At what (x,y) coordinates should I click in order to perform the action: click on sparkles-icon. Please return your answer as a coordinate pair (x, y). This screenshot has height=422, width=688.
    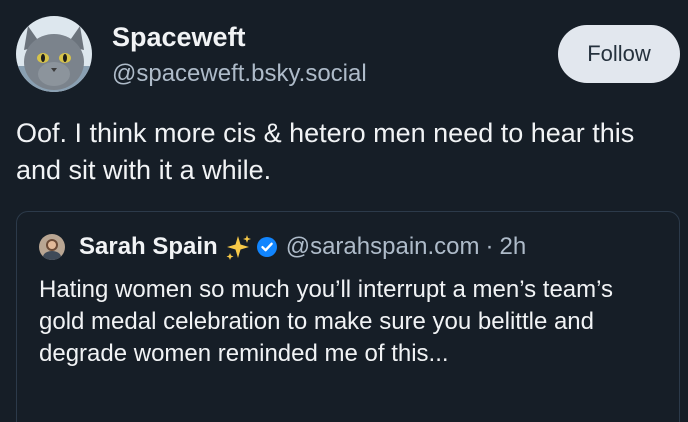
    Looking at the image, I should click on (238, 247).